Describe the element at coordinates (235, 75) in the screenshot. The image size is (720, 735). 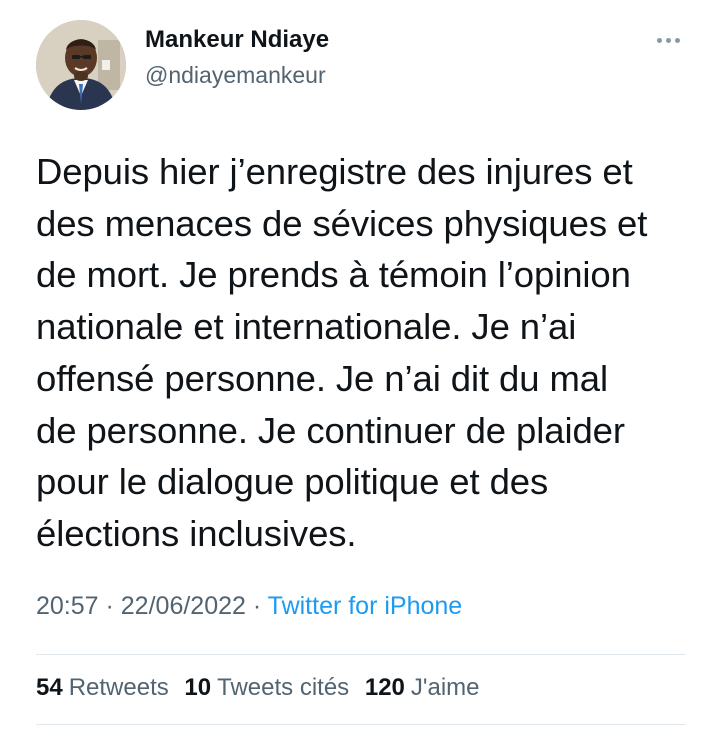
I see `author-handle: @ndiayemankeur` at that location.